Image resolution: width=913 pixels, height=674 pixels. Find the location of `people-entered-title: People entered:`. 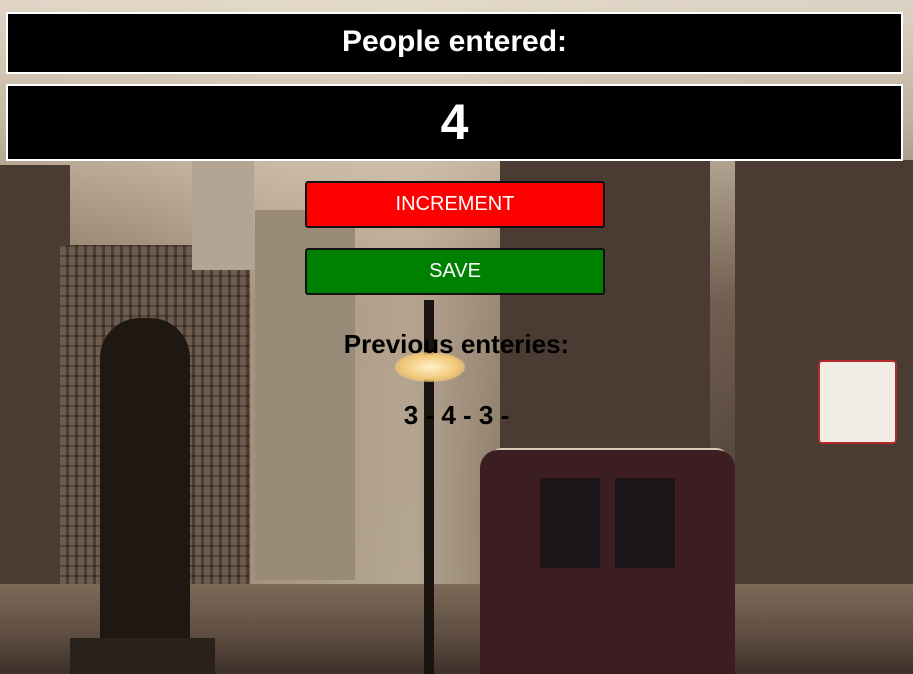

people-entered-title: People entered: is located at coordinates (454, 43).